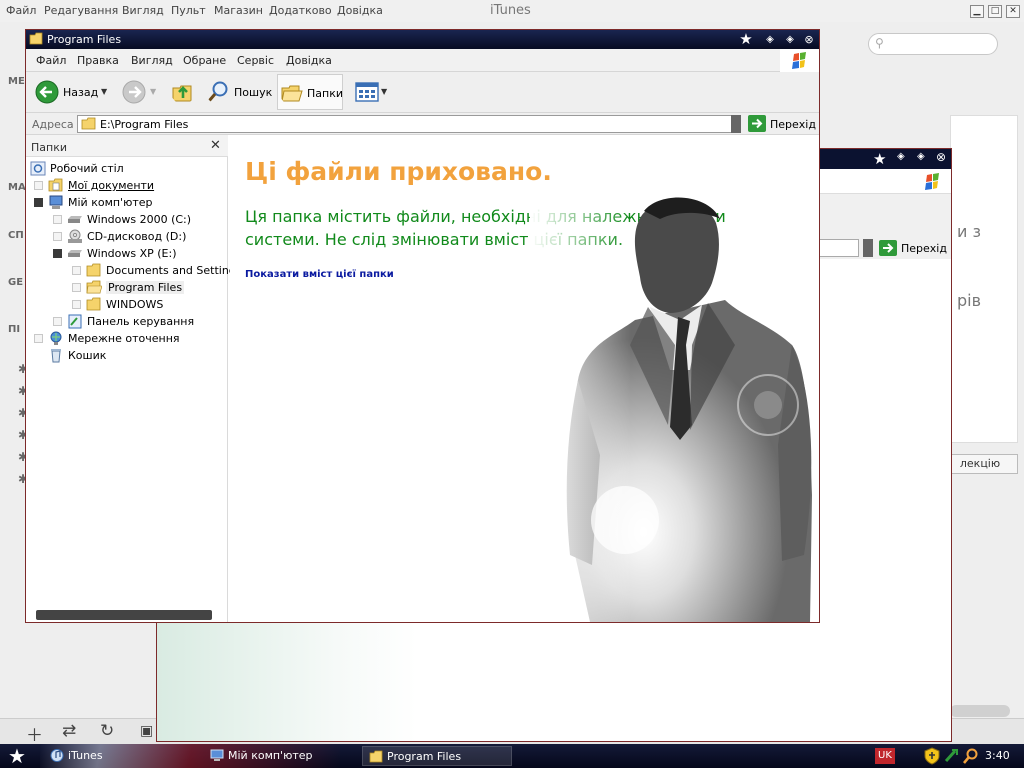 Image resolution: width=1024 pixels, height=768 pixels. Describe the element at coordinates (941, 157) in the screenshot. I see `window2-close-button: ⊗` at that location.